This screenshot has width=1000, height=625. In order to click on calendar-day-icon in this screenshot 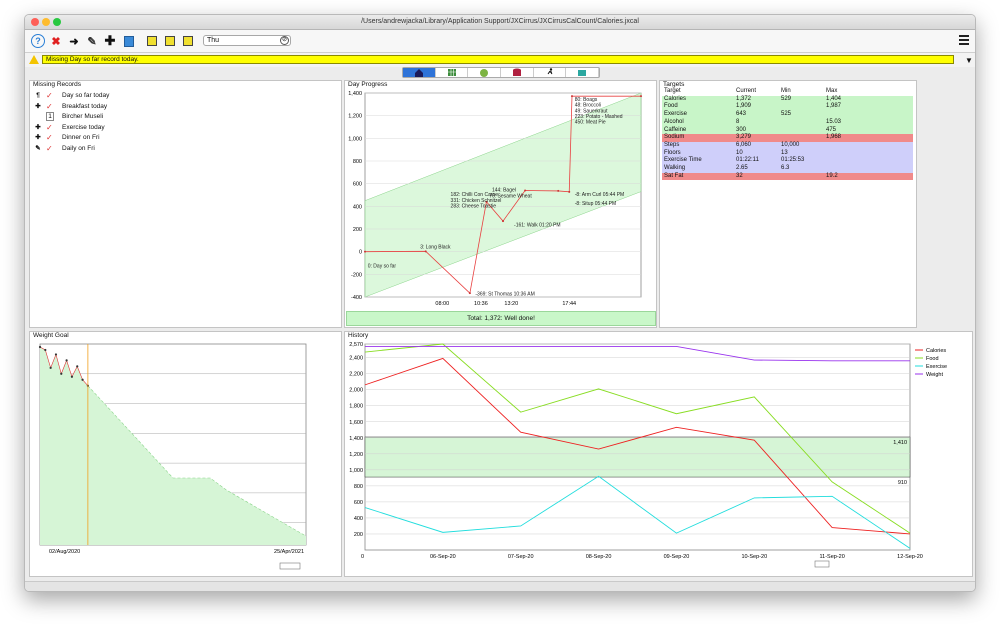, I will do `click(152, 41)`.